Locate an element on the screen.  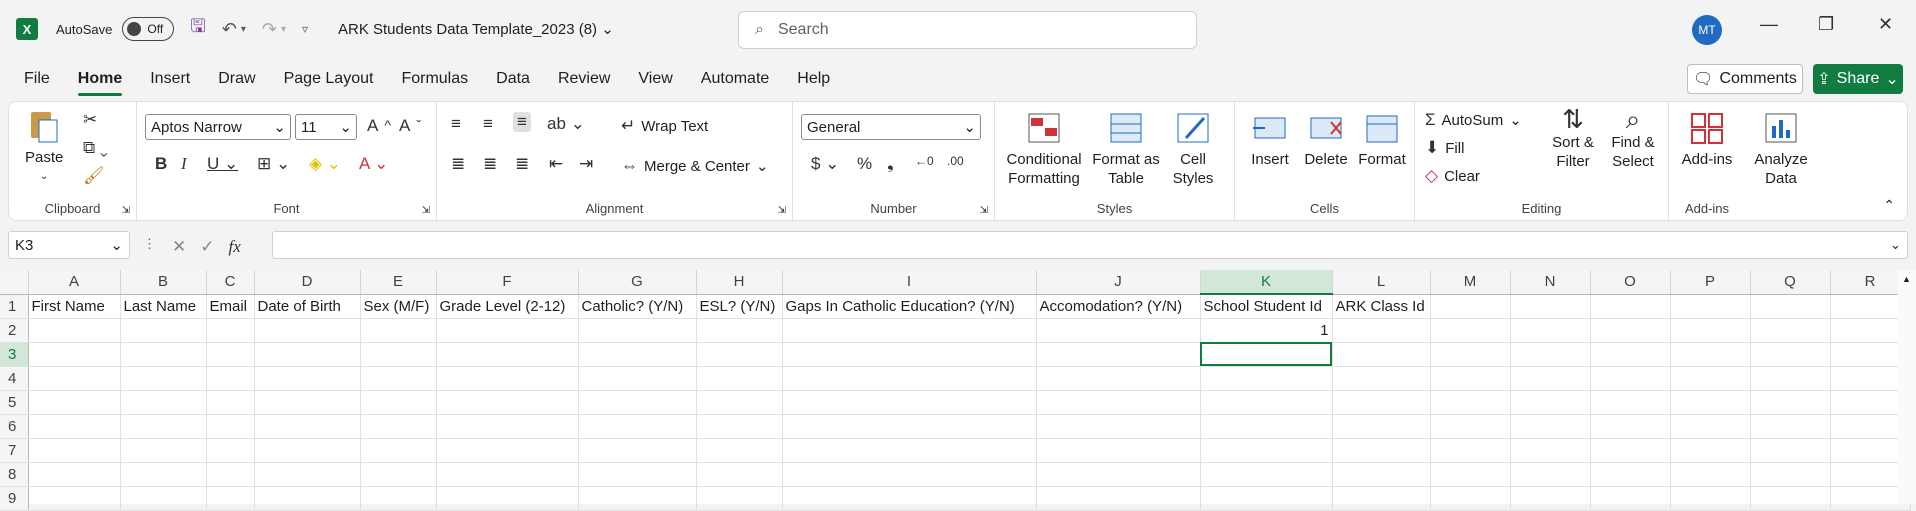
column-header-f: F is located at coordinates (507, 282).